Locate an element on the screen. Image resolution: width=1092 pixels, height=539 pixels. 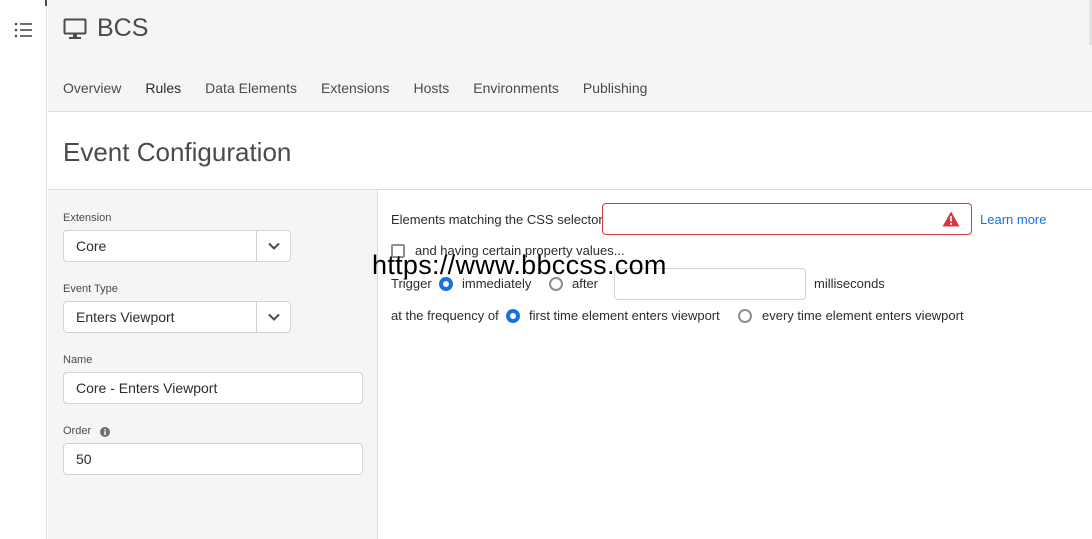
name-label: Name is located at coordinates (78, 360).